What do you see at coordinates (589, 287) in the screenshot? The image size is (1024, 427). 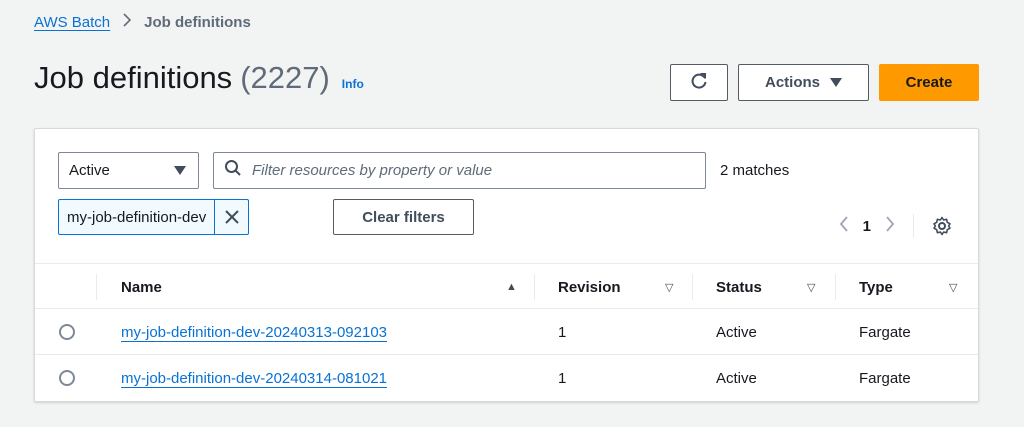 I see `column-header-revision: Revision` at bounding box center [589, 287].